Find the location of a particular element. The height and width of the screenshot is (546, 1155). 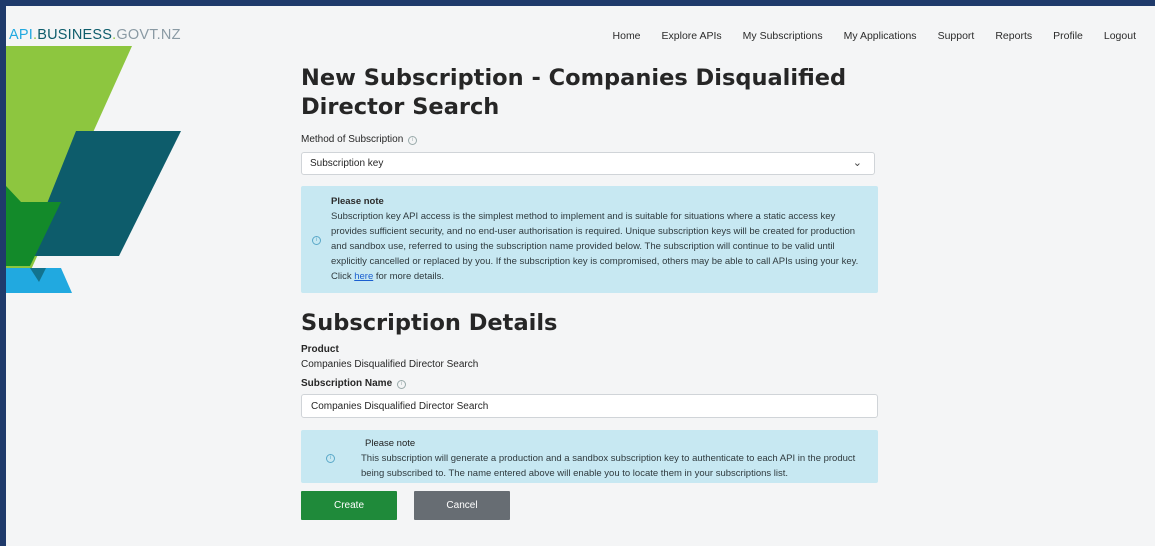

details-link: here is located at coordinates (363, 276).